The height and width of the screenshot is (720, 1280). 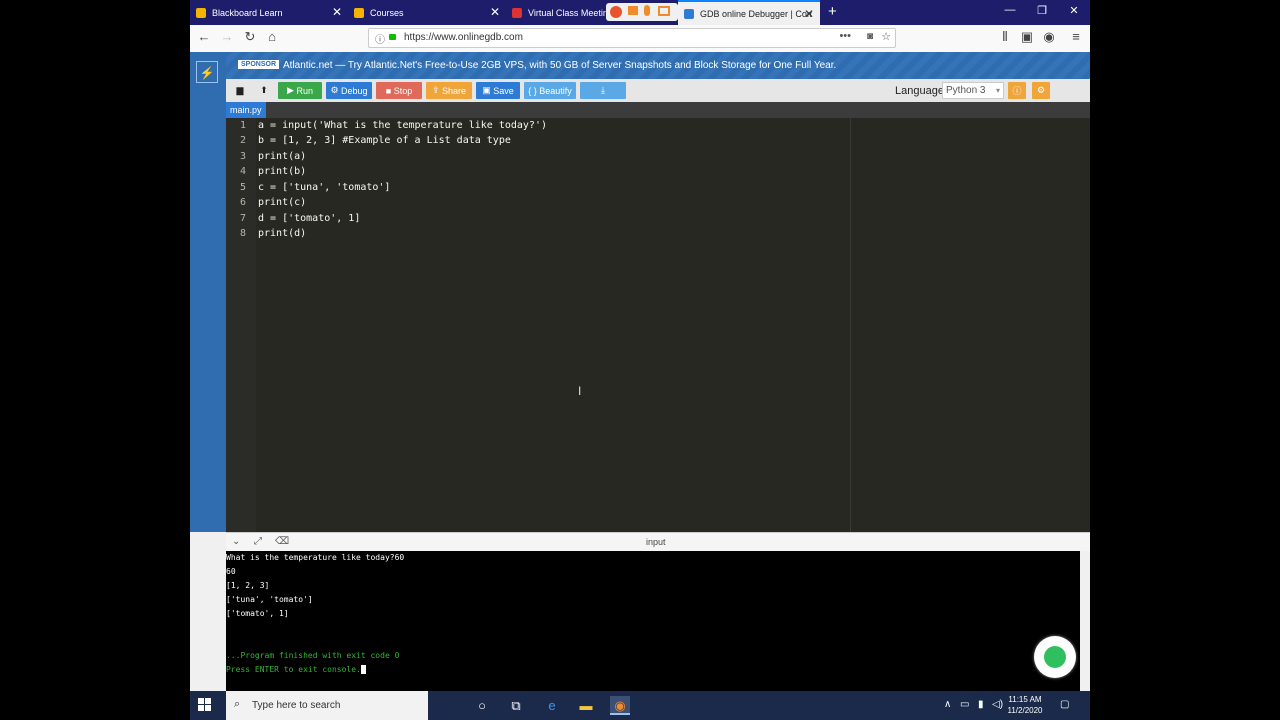 What do you see at coordinates (204, 36) in the screenshot?
I see `back-icon: ←` at bounding box center [204, 36].